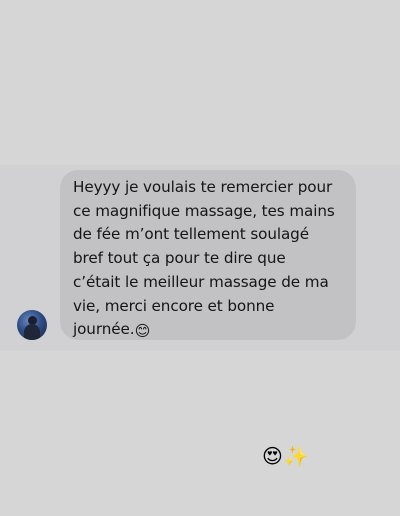 Image resolution: width=400 pixels, height=516 pixels. Describe the element at coordinates (204, 210) in the screenshot. I see `message-line: ce magnifique massage, tes mains` at that location.